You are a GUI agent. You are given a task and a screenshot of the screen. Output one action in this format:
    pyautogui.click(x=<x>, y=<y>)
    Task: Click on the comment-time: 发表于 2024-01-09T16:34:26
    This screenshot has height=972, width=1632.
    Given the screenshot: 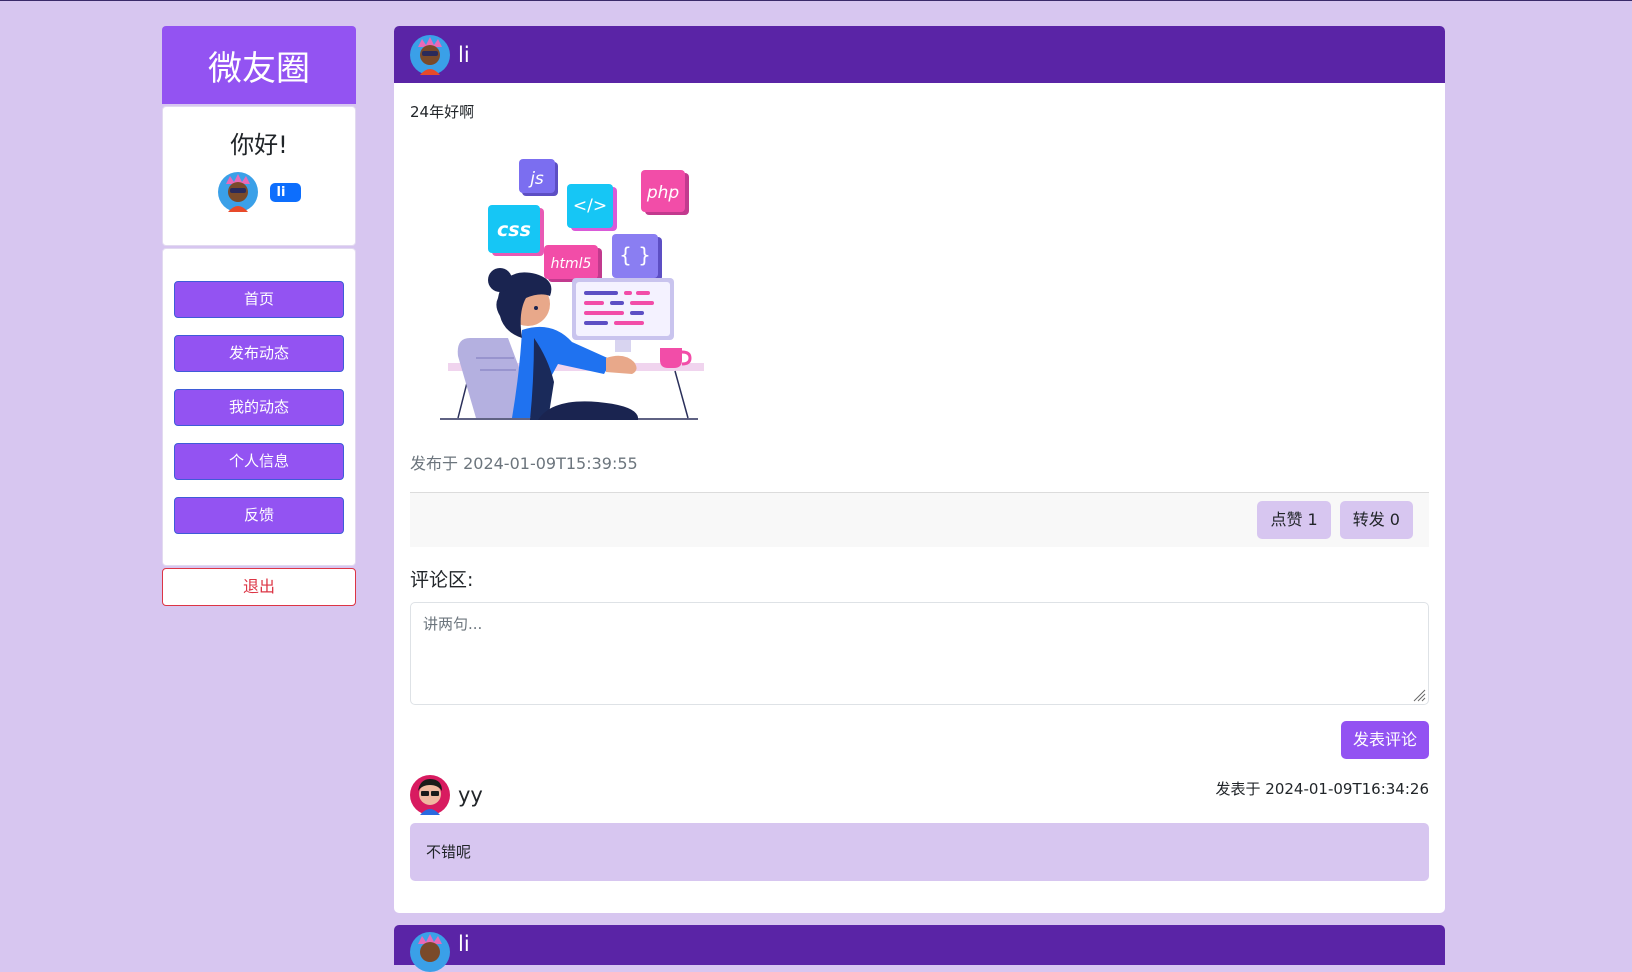 What is the action you would take?
    pyautogui.click(x=1322, y=789)
    